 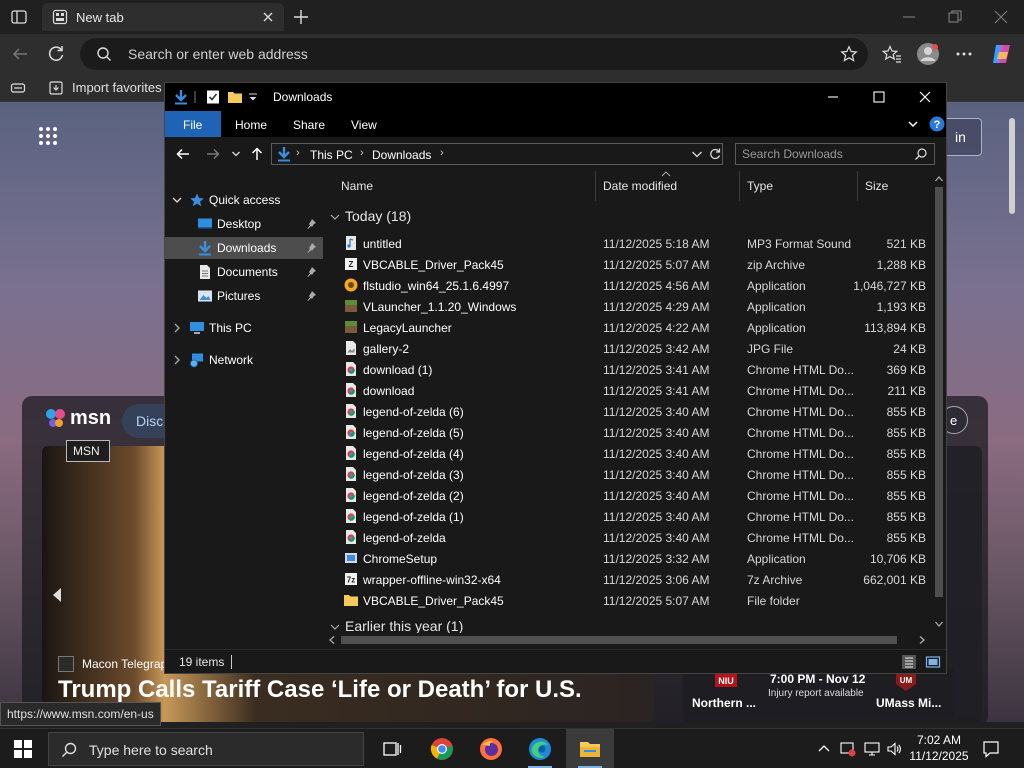 I want to click on explorer-search-input, so click(x=826, y=154).